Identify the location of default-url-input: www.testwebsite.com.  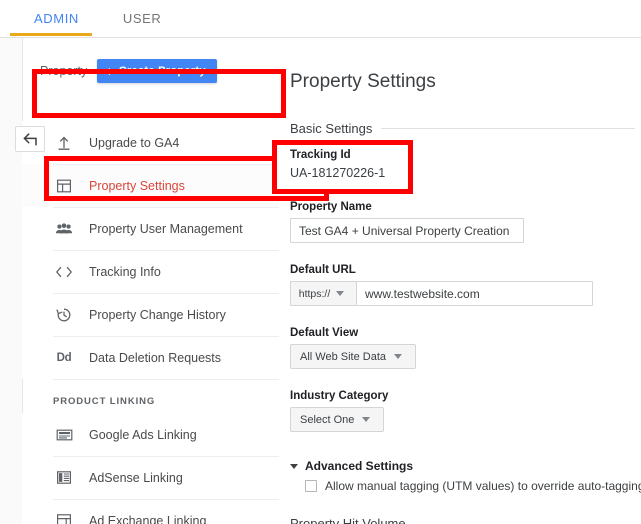
(474, 293).